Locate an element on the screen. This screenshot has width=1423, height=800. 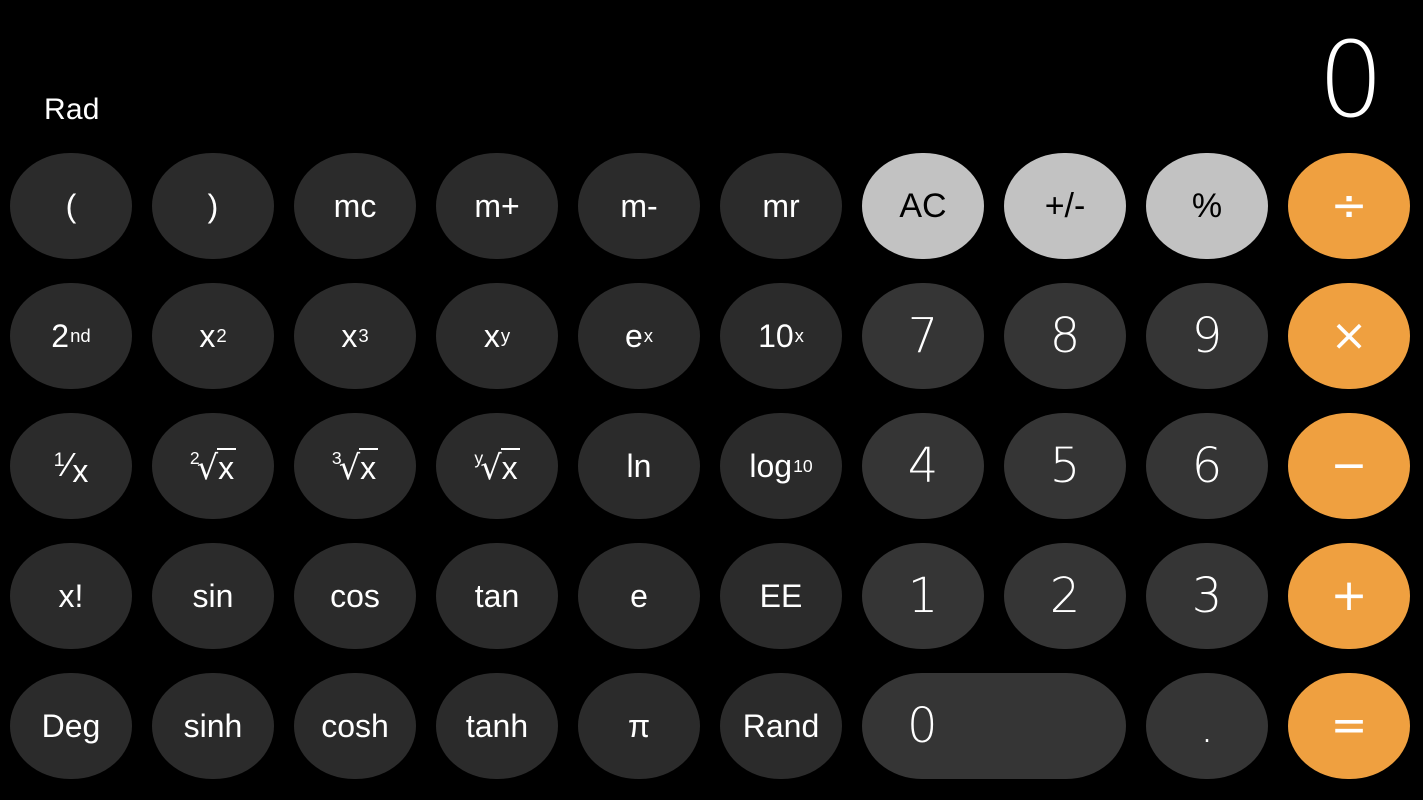
key-digit-0: 0 is located at coordinates (994, 726).